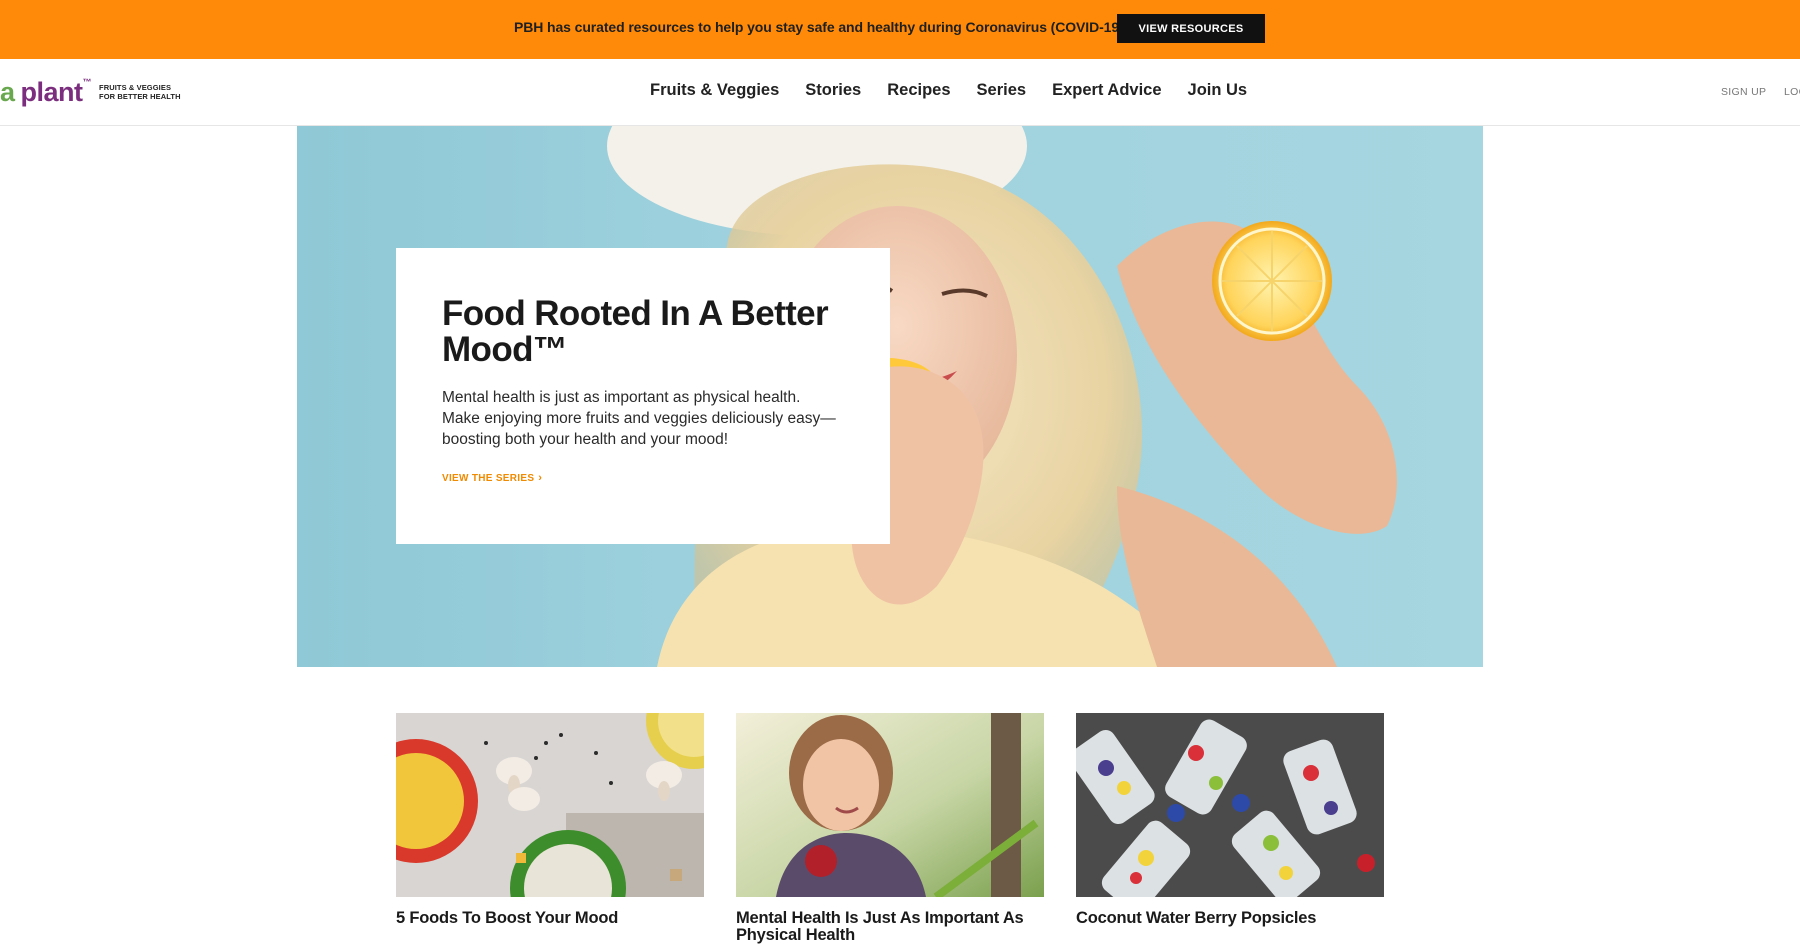 This screenshot has width=1800, height=945. I want to click on nav-expert-advice: Expert Advice, so click(1106, 90).